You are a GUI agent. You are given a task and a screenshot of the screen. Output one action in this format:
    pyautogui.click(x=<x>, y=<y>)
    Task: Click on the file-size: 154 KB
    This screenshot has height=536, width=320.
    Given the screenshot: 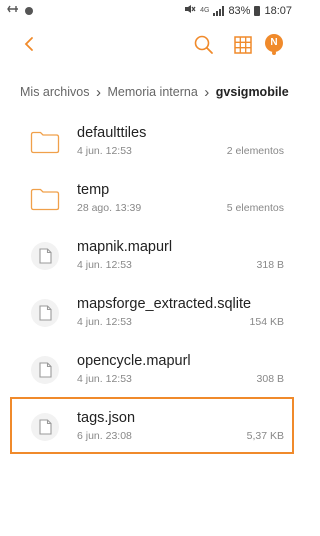 What is the action you would take?
    pyautogui.click(x=266, y=322)
    